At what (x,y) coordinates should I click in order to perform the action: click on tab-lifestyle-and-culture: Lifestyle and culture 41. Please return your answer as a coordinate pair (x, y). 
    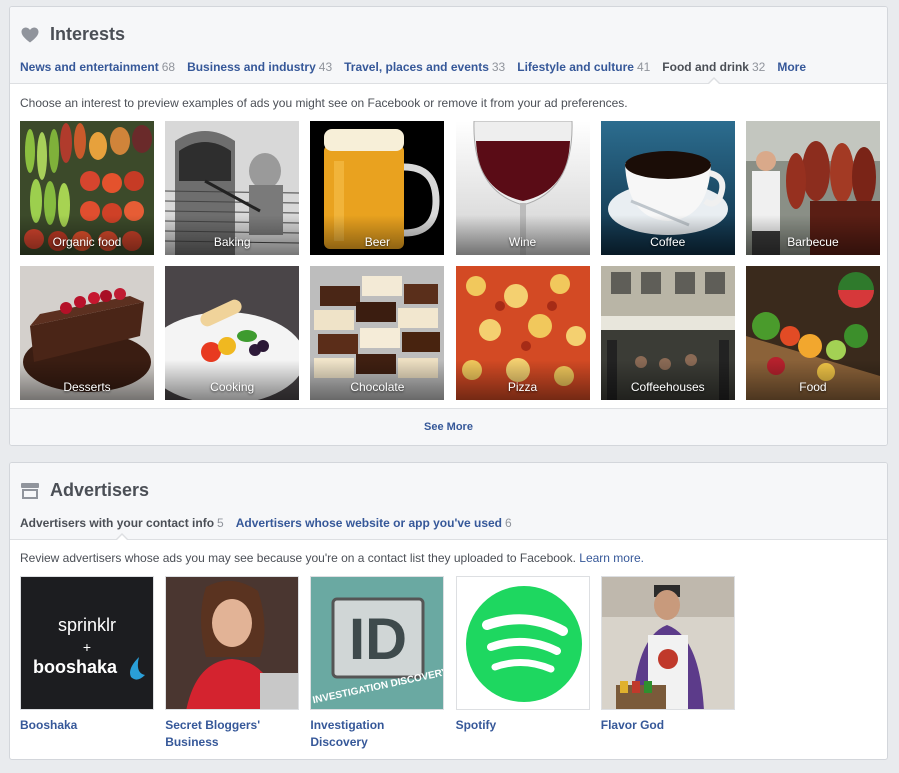
    Looking at the image, I should click on (583, 72).